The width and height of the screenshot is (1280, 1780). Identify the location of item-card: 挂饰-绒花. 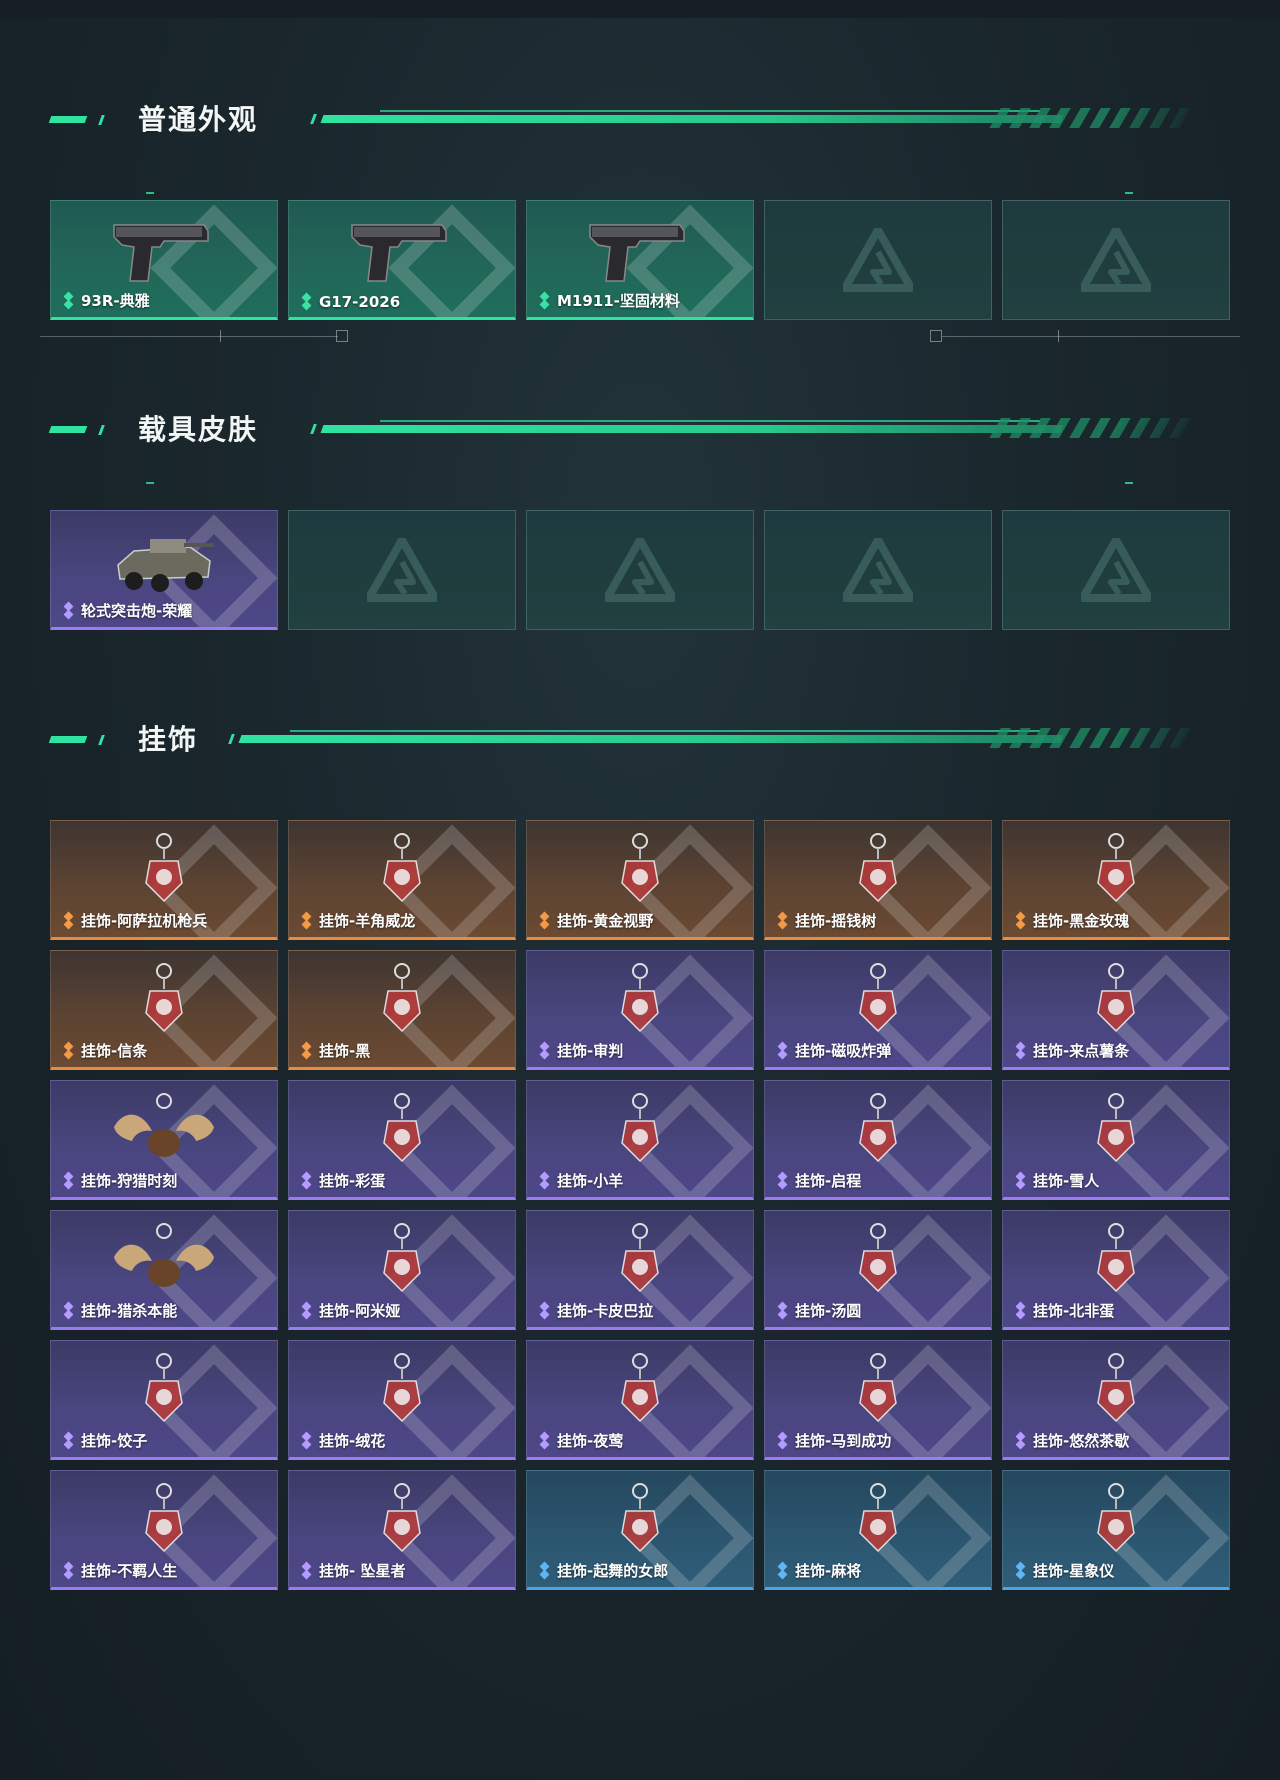
(402, 1400).